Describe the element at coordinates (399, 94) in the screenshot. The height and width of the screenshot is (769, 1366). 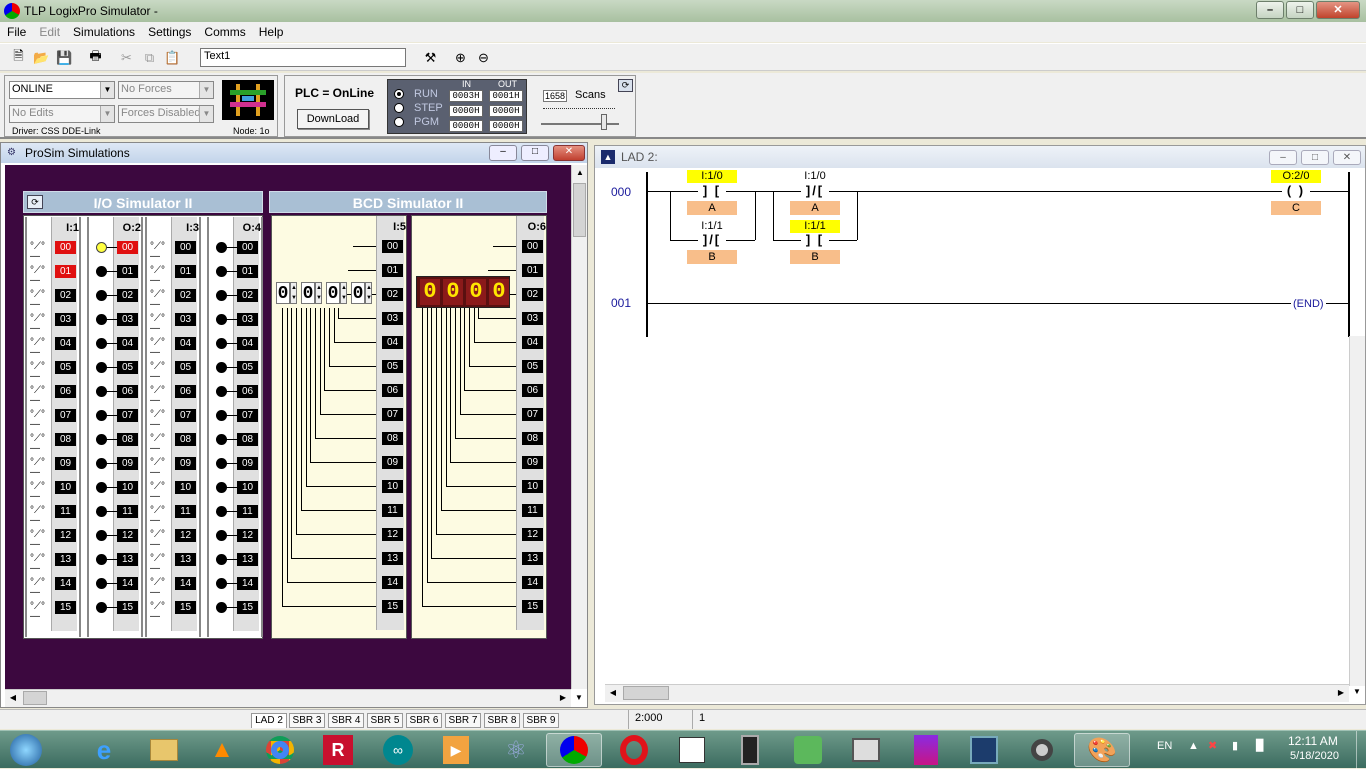
I see `run-radio` at that location.